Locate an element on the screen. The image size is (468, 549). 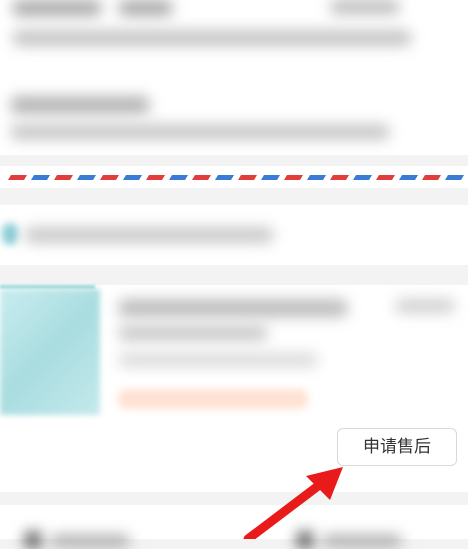
product-tag is located at coordinates (213, 399).